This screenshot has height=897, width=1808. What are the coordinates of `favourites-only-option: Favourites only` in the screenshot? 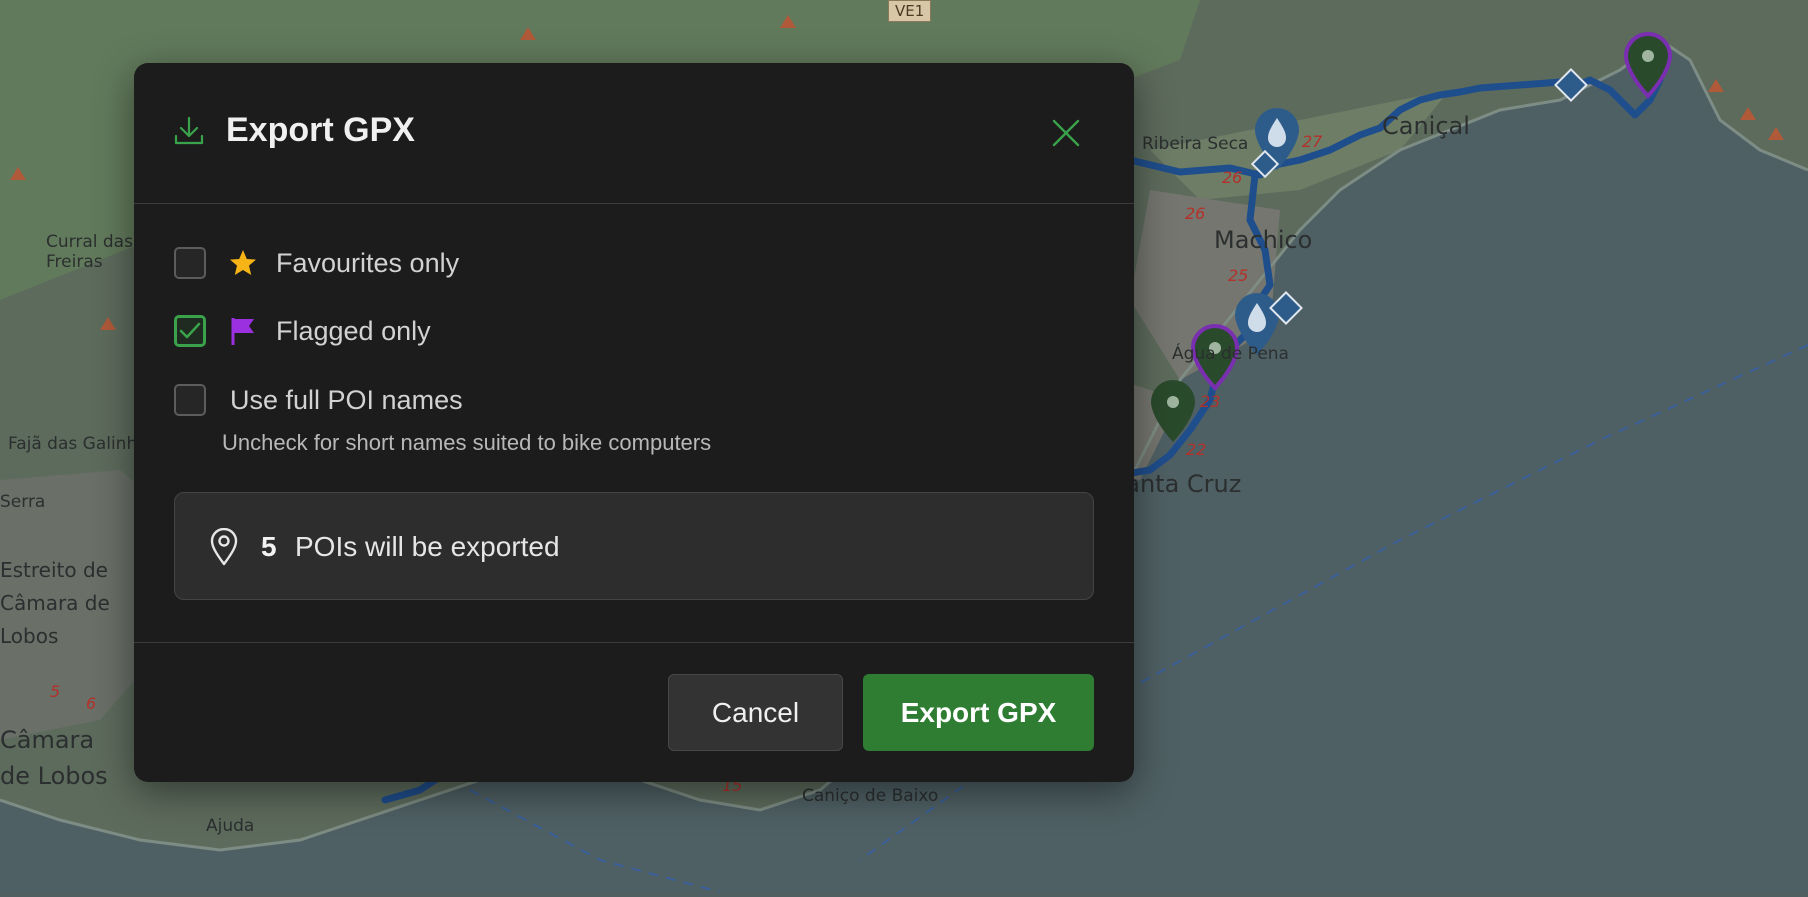 It's located at (316, 263).